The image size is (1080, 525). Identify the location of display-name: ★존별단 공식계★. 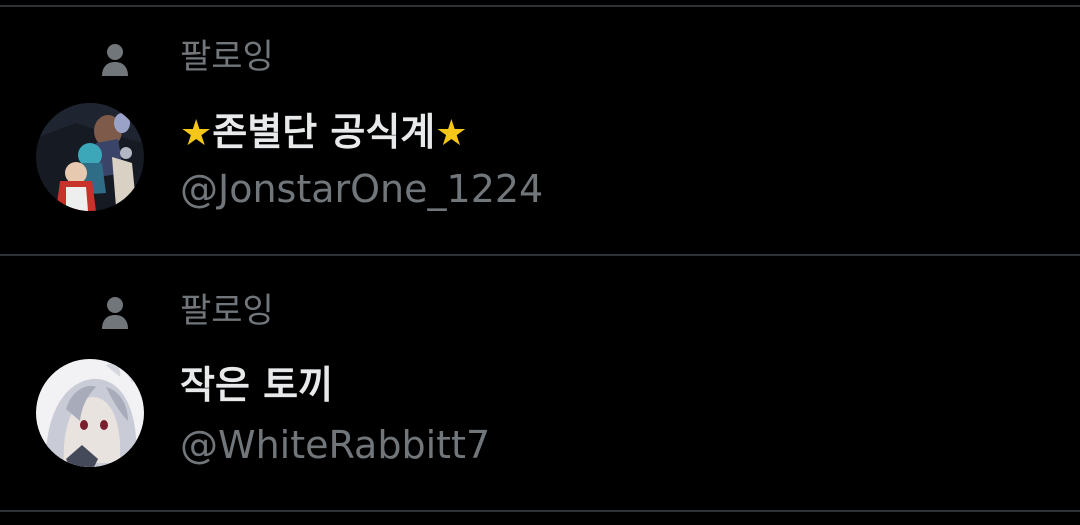
(324, 133).